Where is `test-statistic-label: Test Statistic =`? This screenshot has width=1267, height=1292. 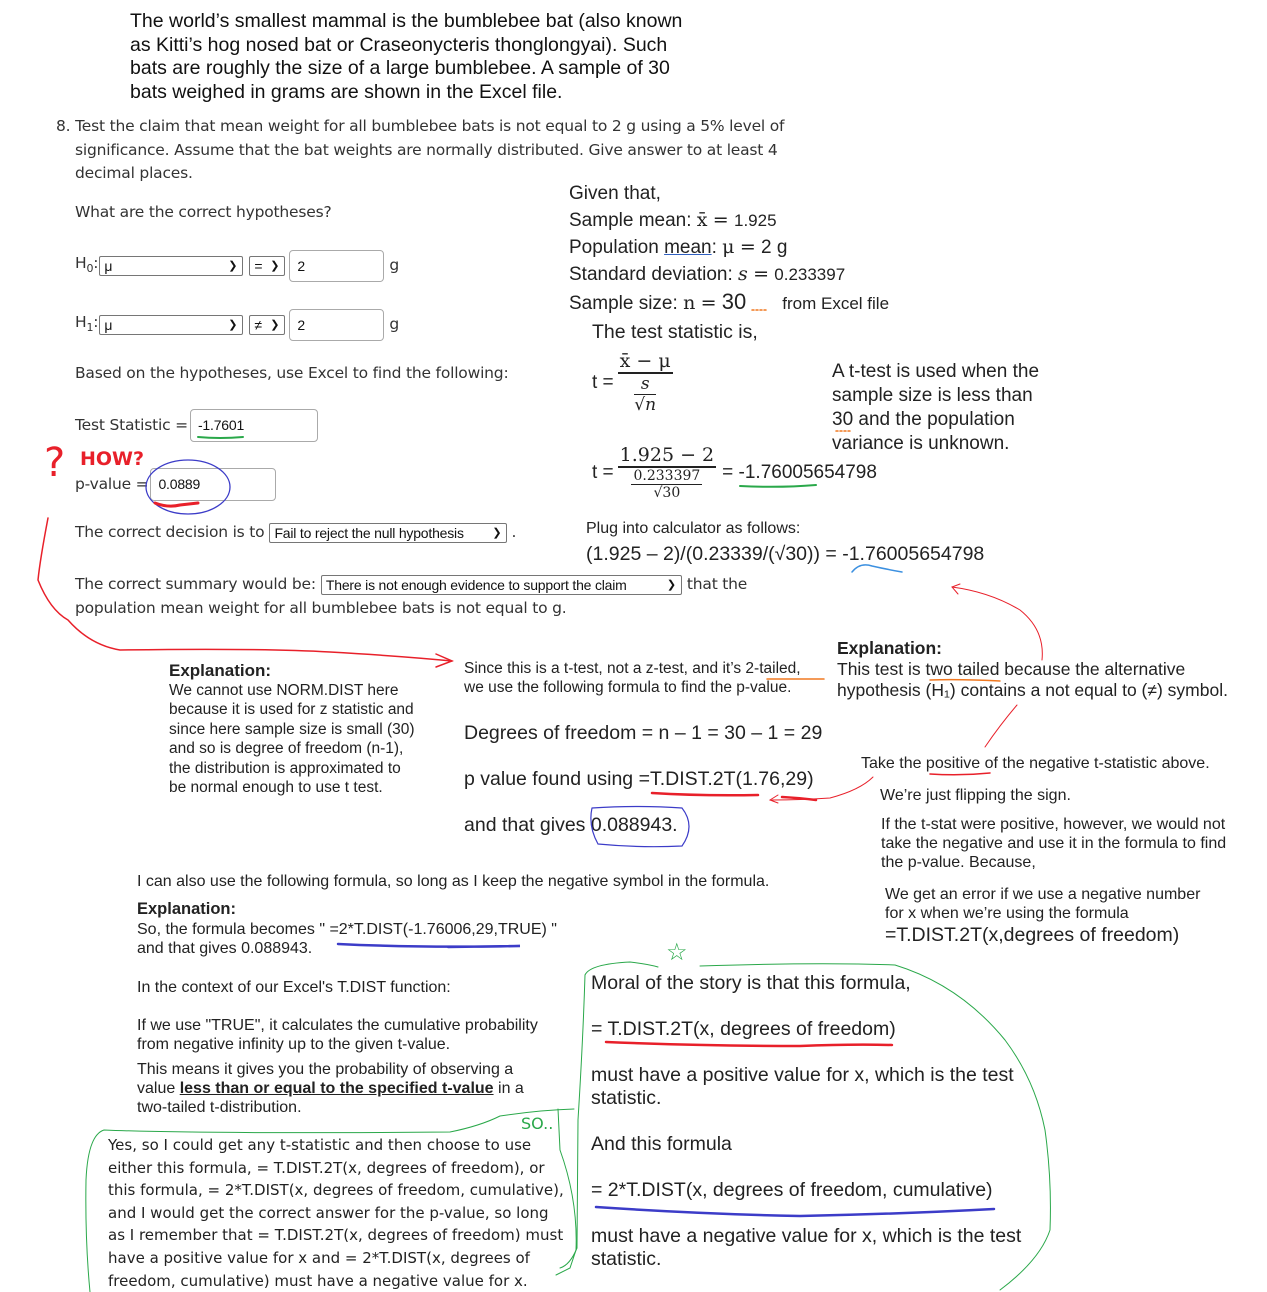
test-statistic-label: Test Statistic = is located at coordinates (131, 424).